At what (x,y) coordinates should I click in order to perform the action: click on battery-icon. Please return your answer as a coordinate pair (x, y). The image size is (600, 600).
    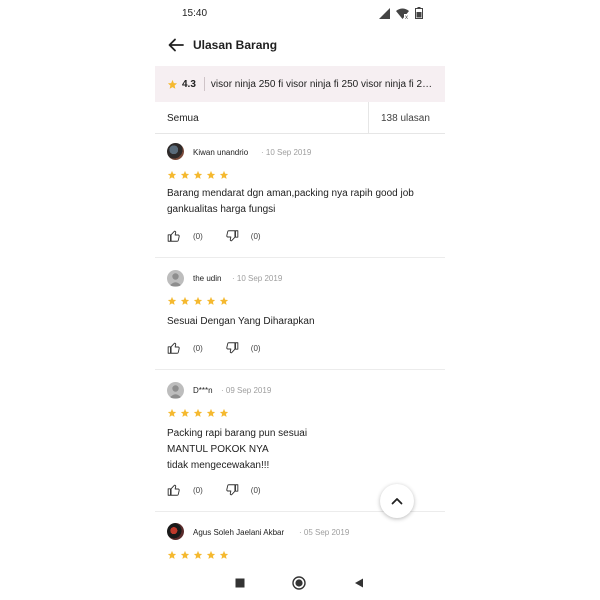
    Looking at the image, I should click on (419, 13).